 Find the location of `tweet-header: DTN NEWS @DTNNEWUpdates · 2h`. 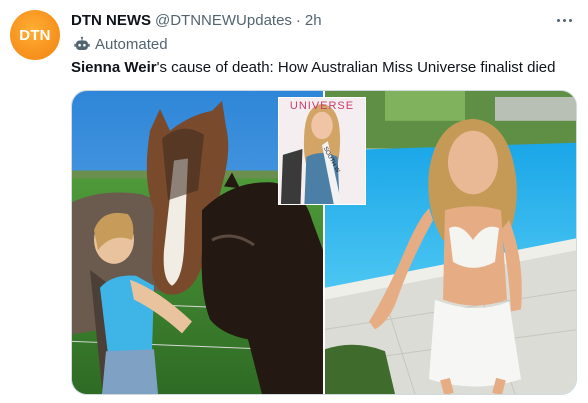

tweet-header: DTN NEWS @DTNNEWUpdates · 2h is located at coordinates (196, 20).